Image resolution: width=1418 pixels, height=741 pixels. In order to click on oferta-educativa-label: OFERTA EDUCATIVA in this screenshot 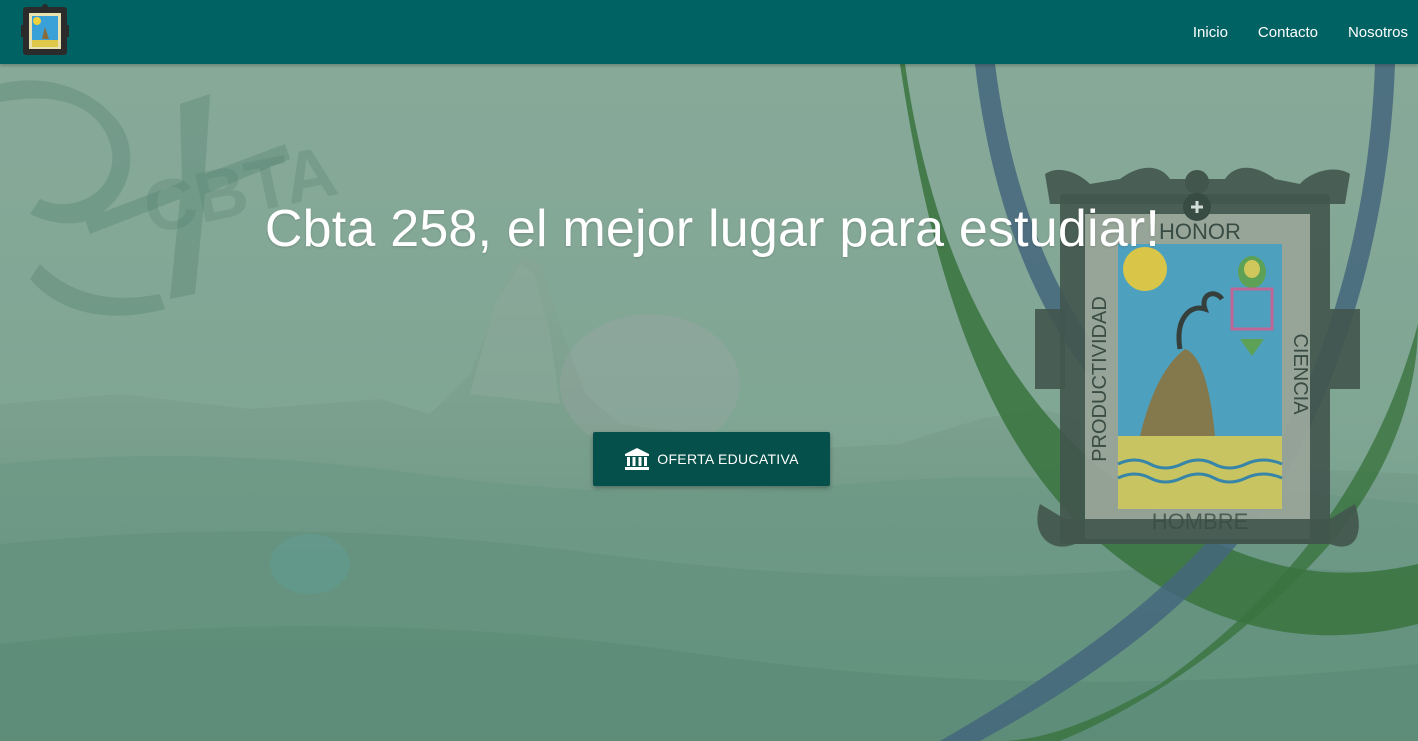, I will do `click(728, 459)`.